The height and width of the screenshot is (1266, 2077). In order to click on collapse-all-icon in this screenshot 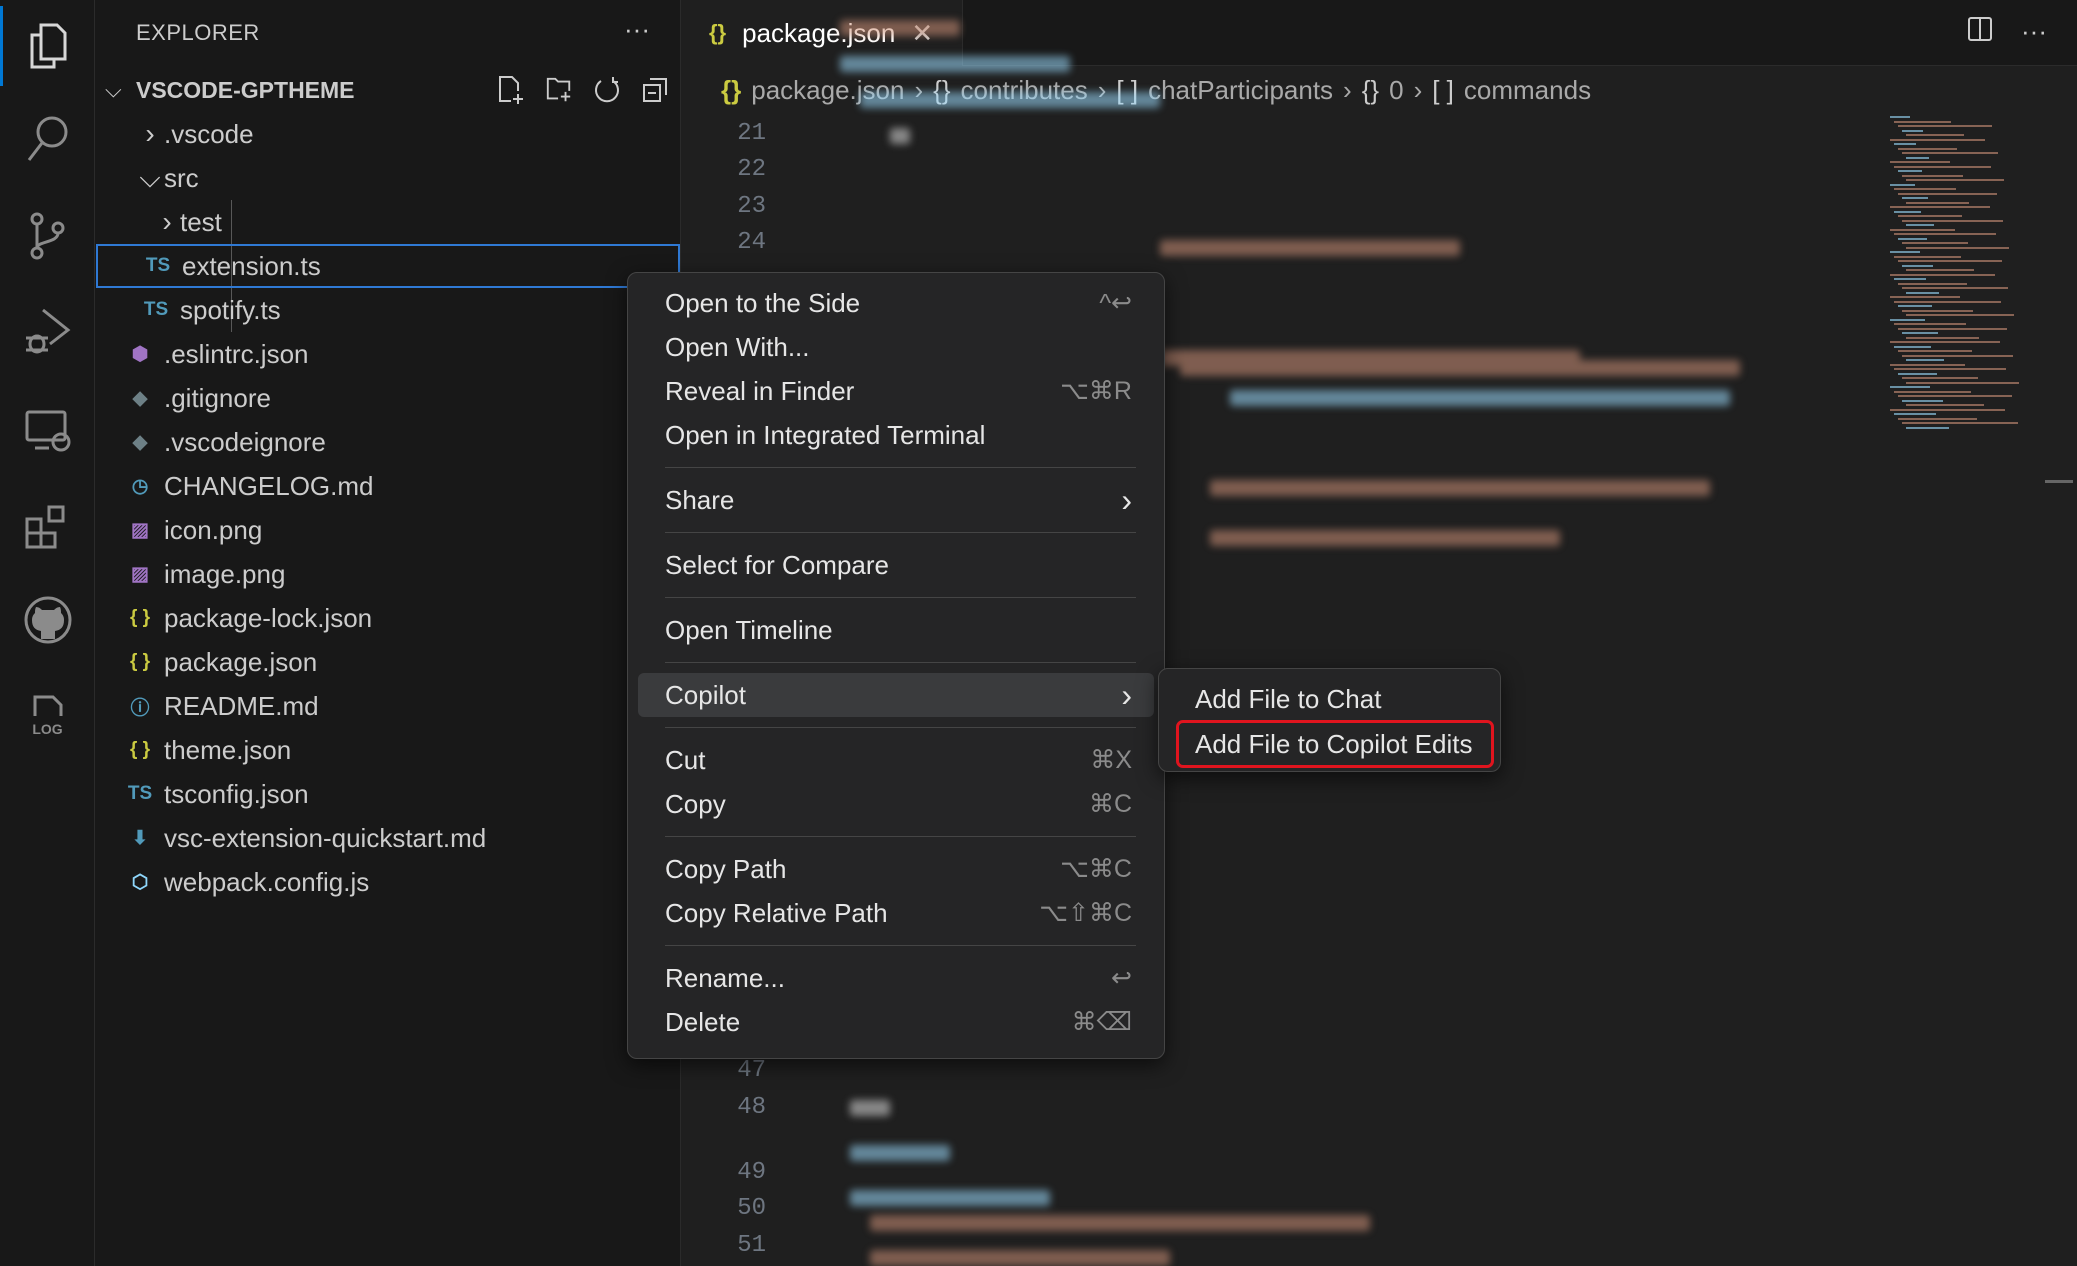, I will do `click(655, 90)`.